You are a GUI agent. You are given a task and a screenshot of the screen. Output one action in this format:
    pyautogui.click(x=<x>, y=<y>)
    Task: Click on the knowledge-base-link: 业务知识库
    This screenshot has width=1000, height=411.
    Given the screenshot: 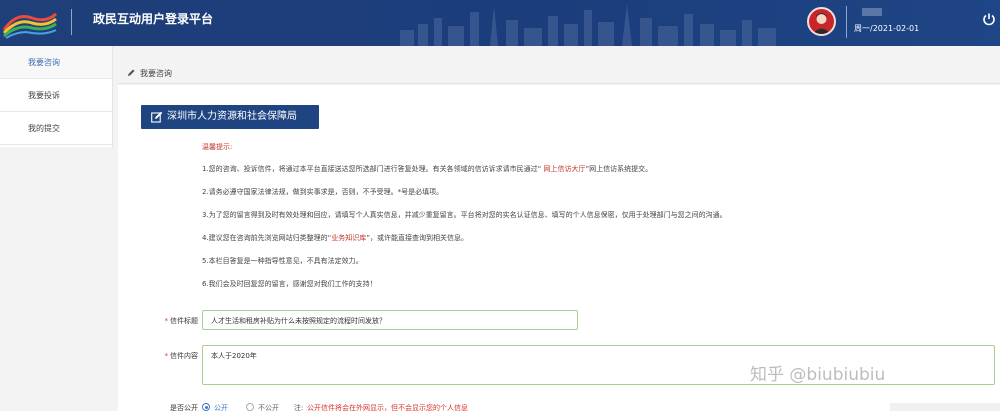 What is the action you would take?
    pyautogui.click(x=348, y=238)
    